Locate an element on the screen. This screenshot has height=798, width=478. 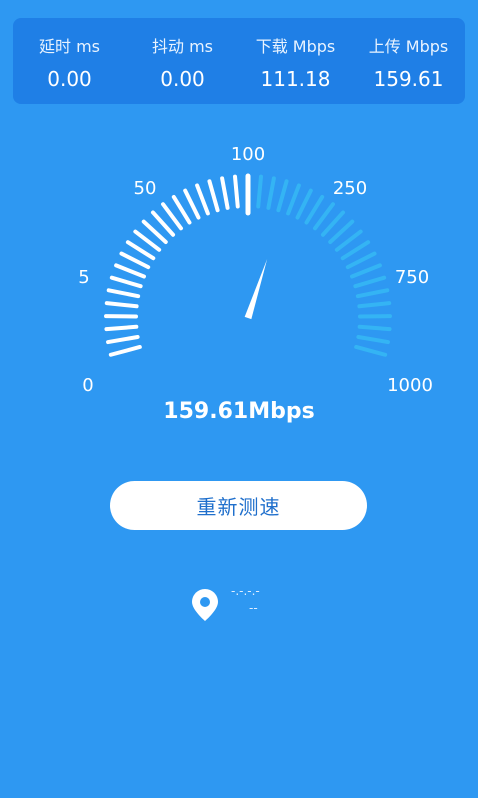
gauge-label-50: 50 is located at coordinates (145, 188).